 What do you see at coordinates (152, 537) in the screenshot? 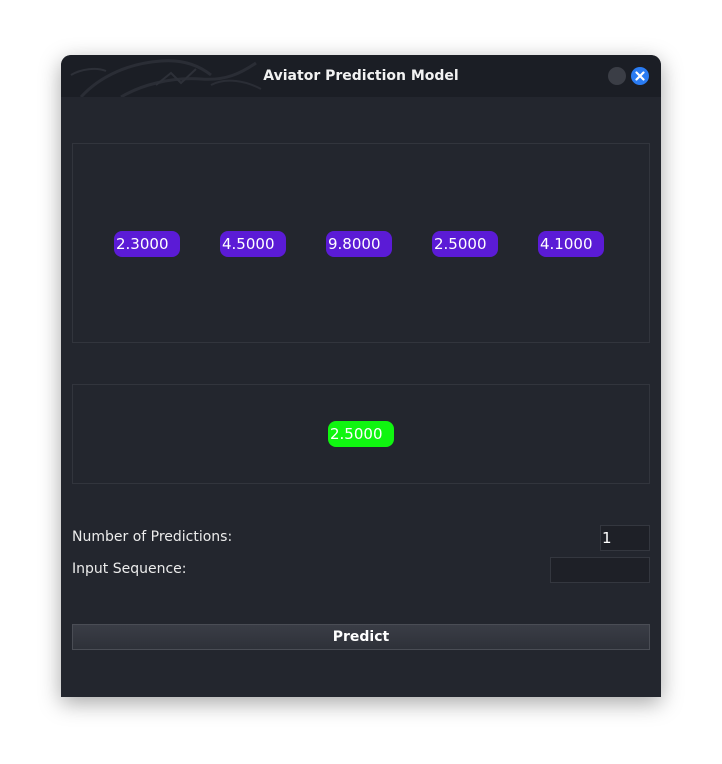
I see `num-predictions-label: Number of Predictions:` at bounding box center [152, 537].